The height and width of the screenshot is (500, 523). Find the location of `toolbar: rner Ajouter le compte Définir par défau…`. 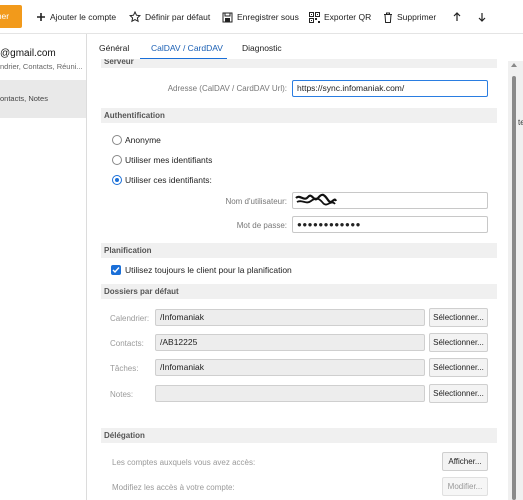

toolbar: rner Ajouter le compte Définir par défau… is located at coordinates (261, 17).